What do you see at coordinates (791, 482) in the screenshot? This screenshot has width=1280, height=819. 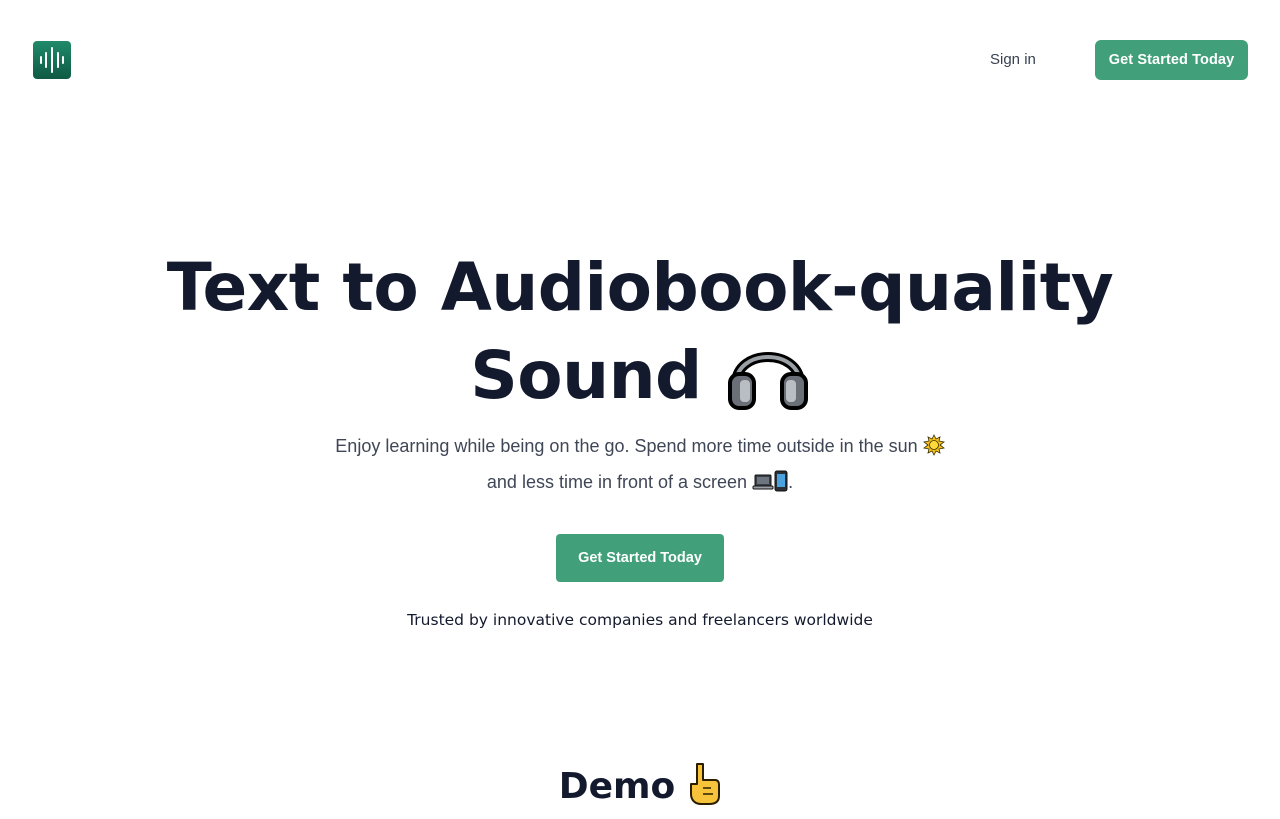 I see `subtitle-line-2-end: .` at bounding box center [791, 482].